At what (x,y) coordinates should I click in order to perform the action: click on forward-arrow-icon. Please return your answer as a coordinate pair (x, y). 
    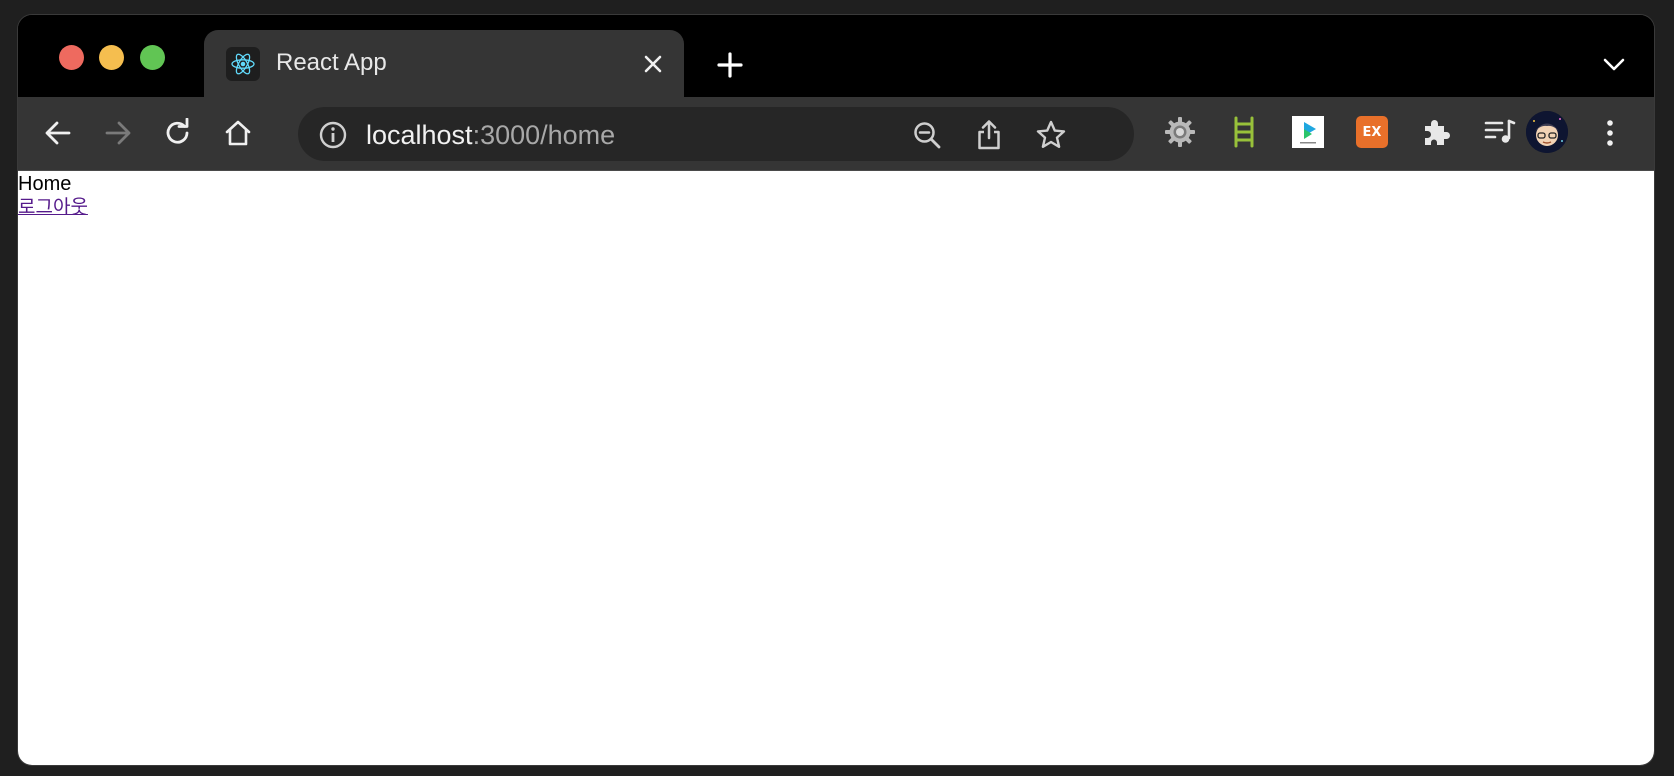
    Looking at the image, I should click on (118, 133).